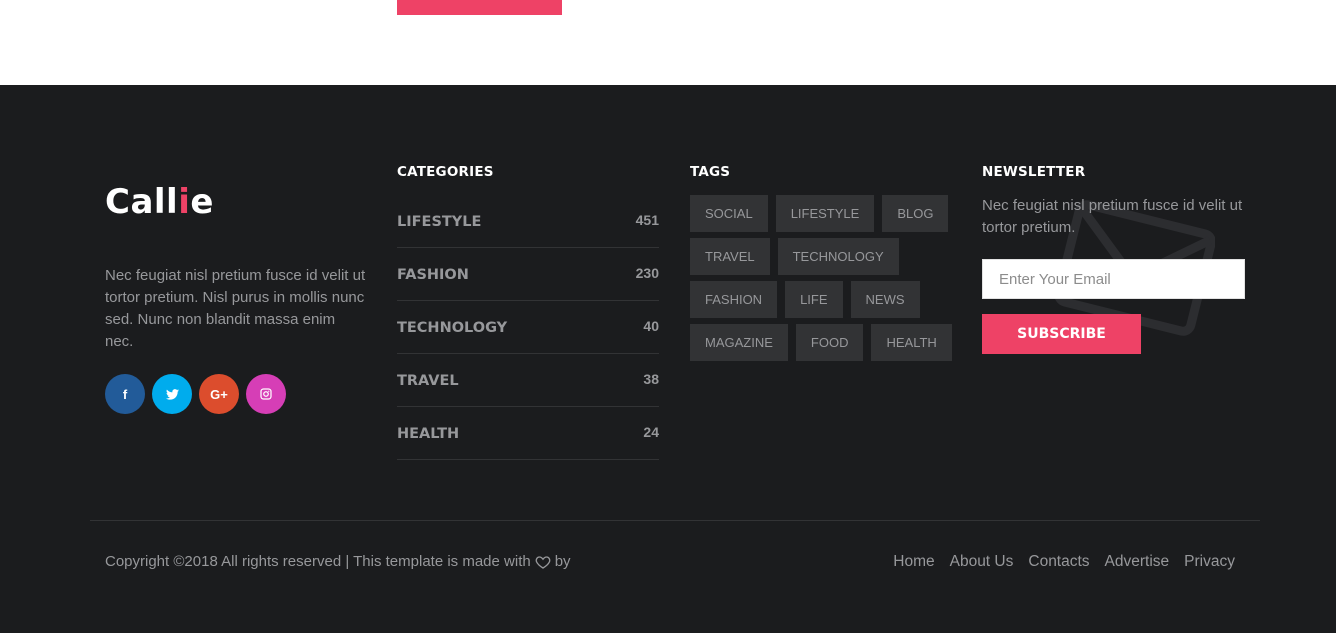 This screenshot has height=633, width=1336. Describe the element at coordinates (428, 434) in the screenshot. I see `category-name: HEALTH` at that location.